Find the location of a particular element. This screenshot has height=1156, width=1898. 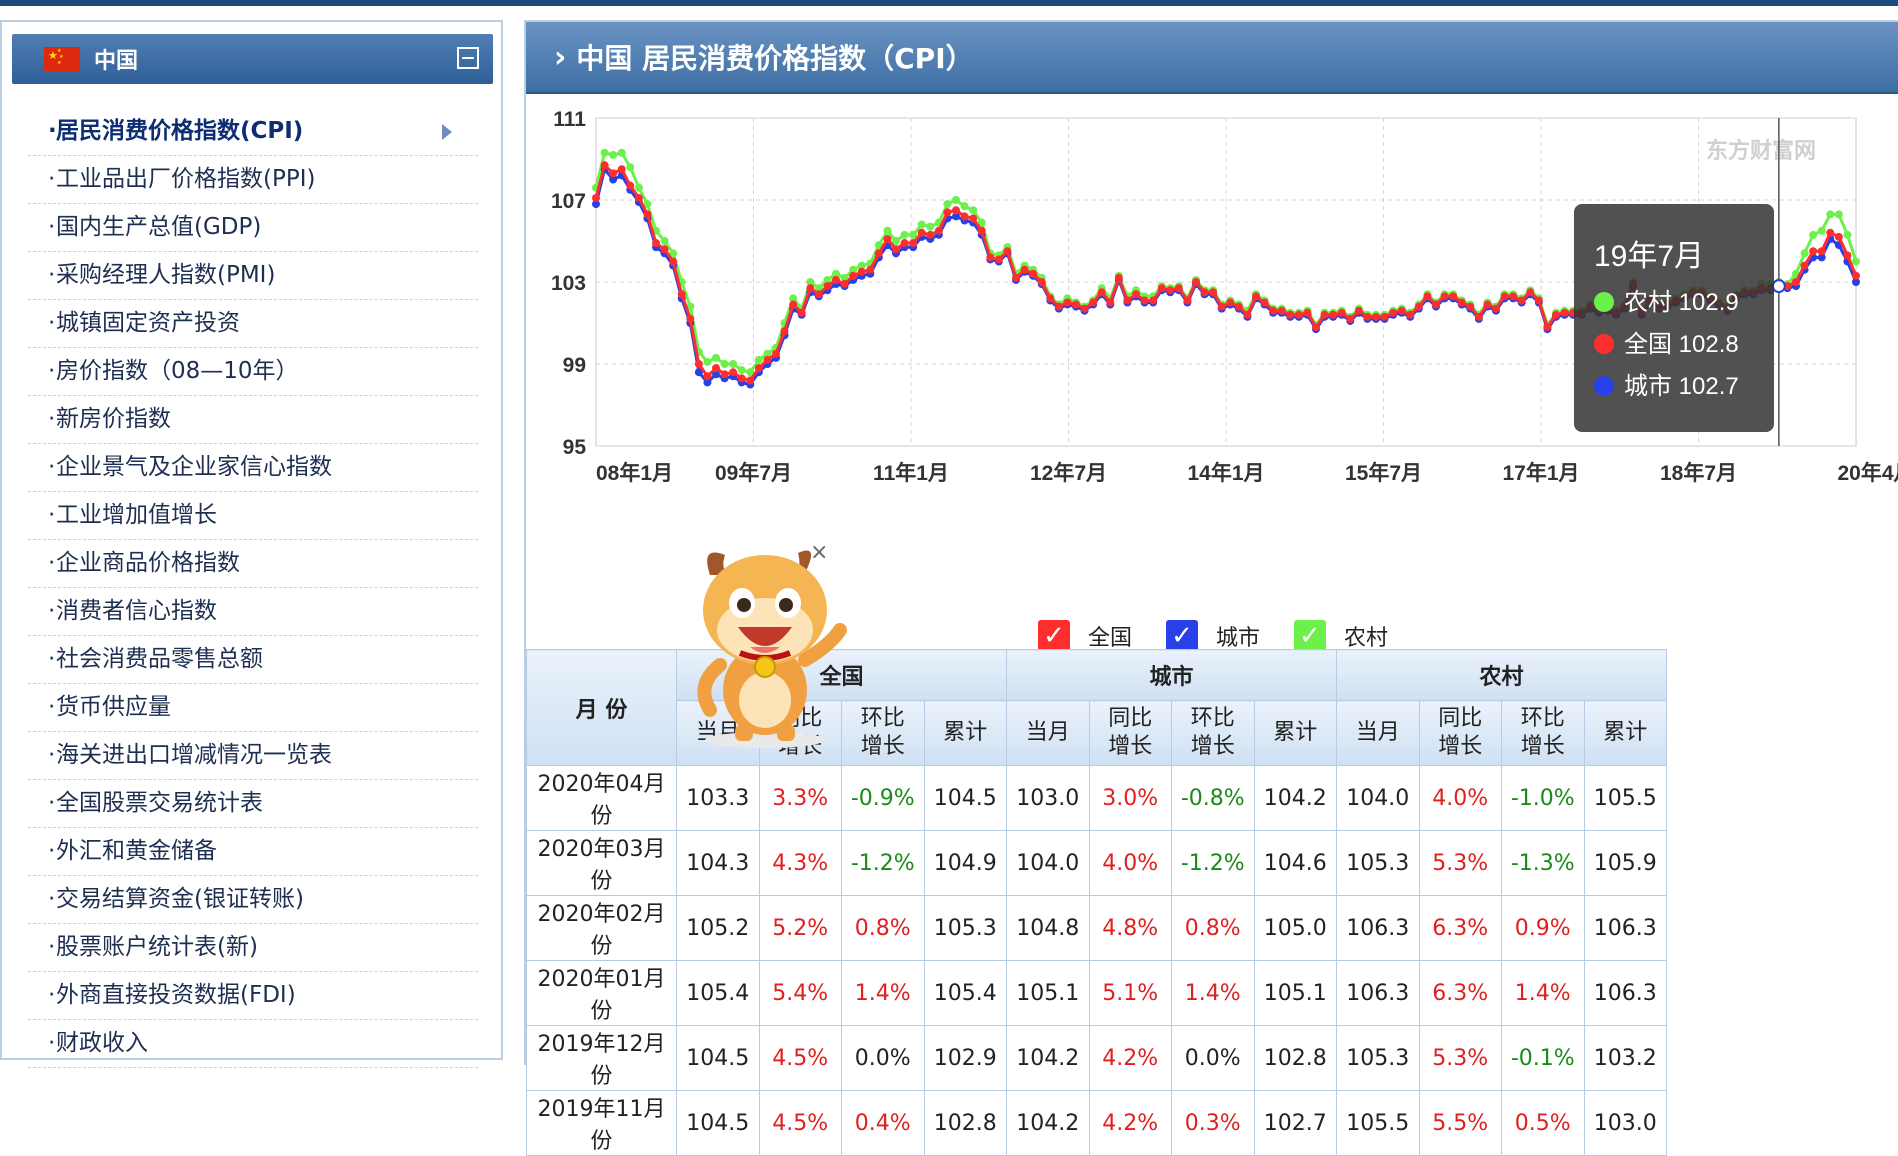

tooltip-series-dot is located at coordinates (1604, 386).